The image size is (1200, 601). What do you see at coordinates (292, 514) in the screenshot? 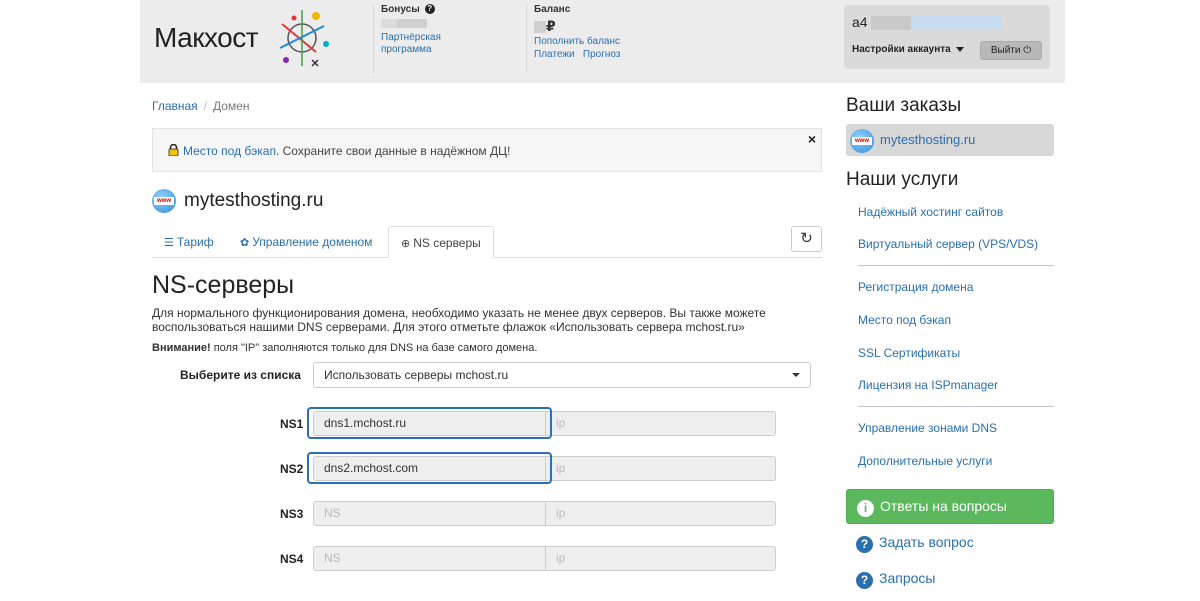
I see `ns3-label: NS3` at bounding box center [292, 514].